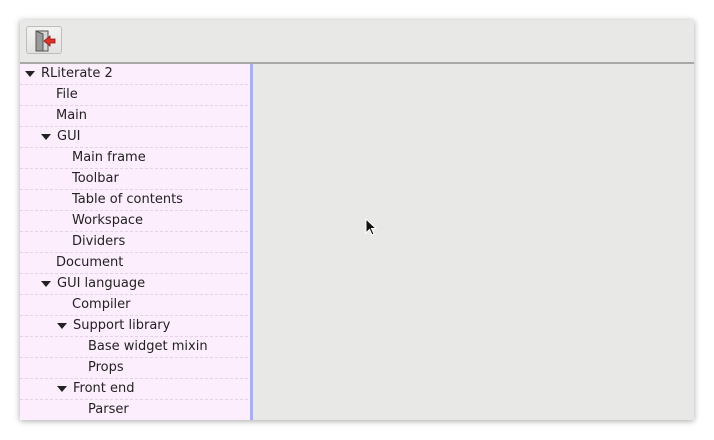  Describe the element at coordinates (127, 199) in the screenshot. I see `toc-item-label: Table of contents` at that location.